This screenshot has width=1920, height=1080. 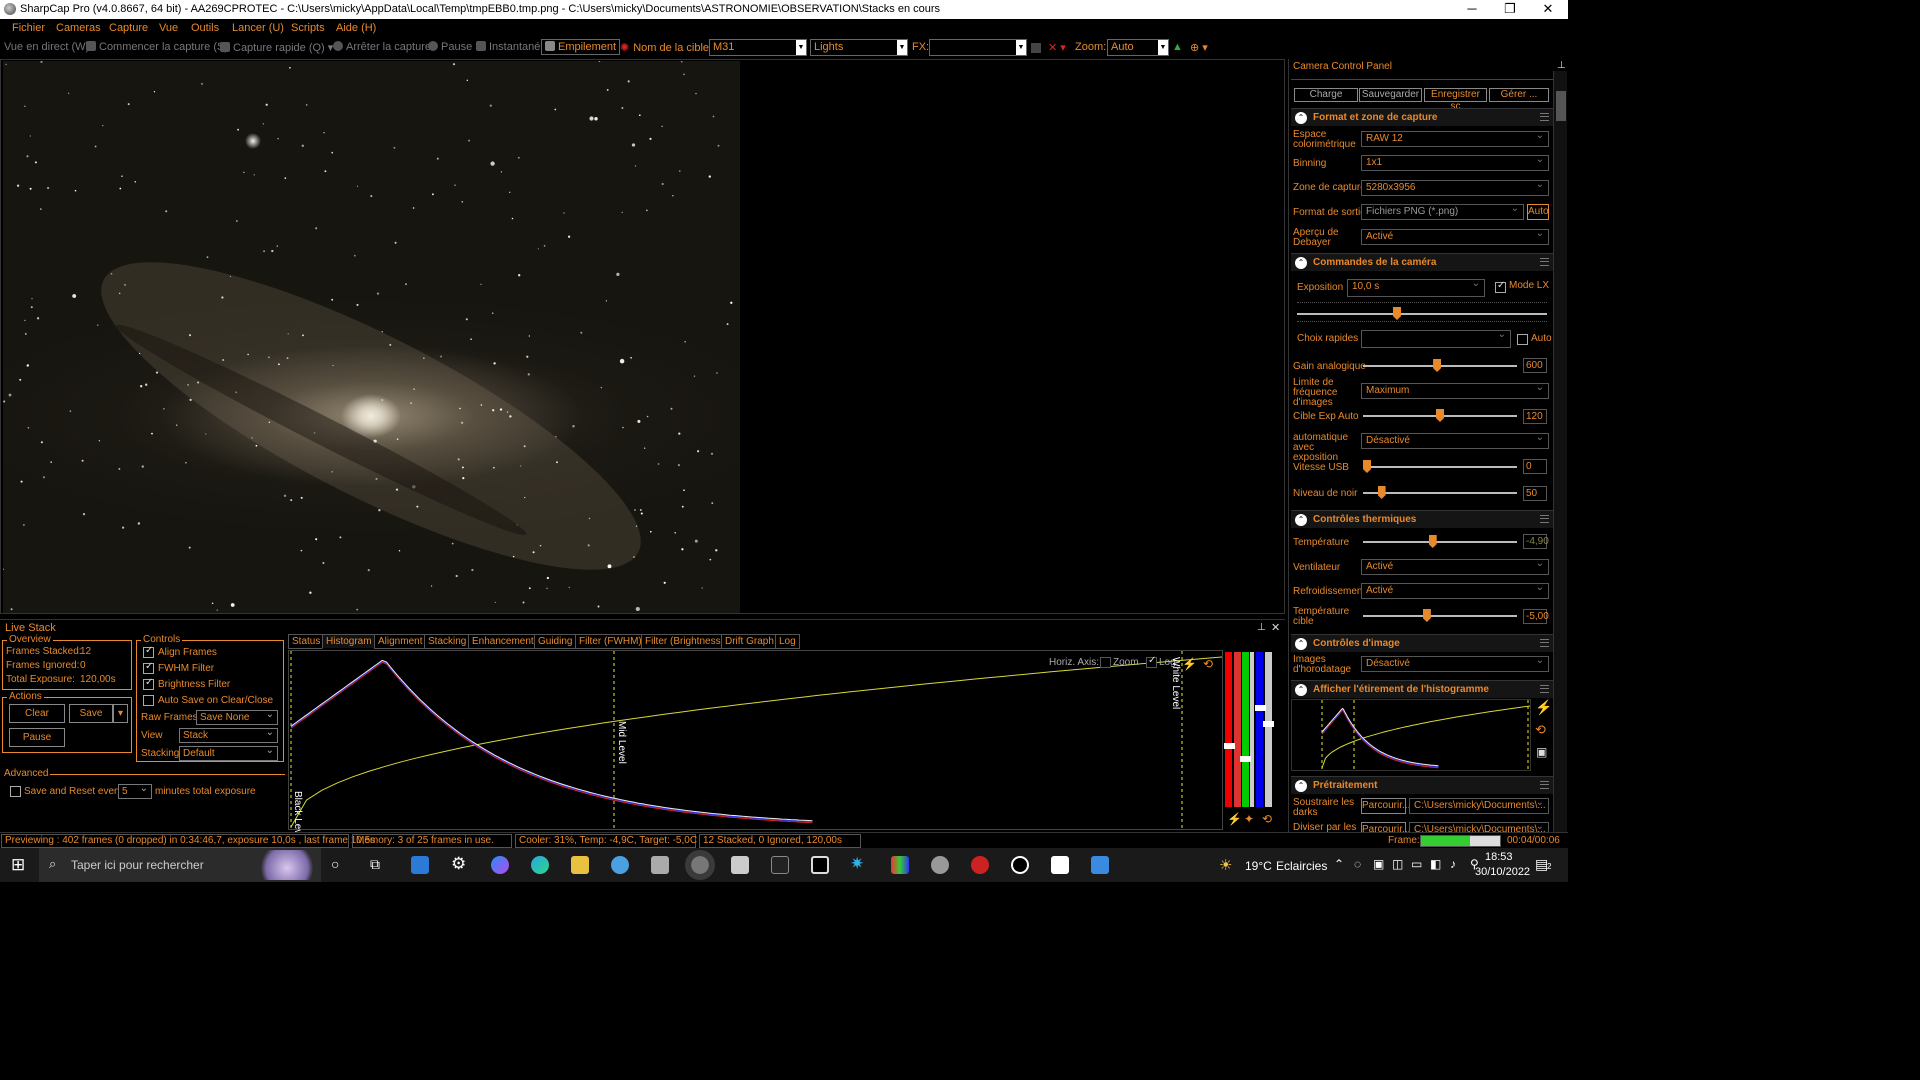 What do you see at coordinates (758, 47) in the screenshot?
I see `target-name-combo: M31 ▼` at bounding box center [758, 47].